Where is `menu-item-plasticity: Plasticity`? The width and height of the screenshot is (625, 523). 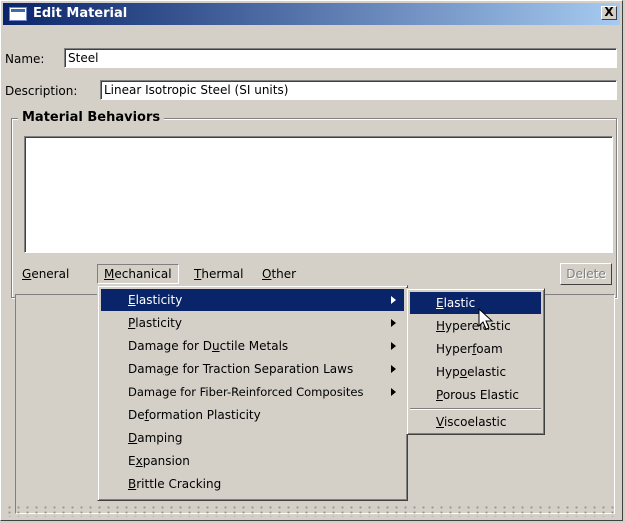 menu-item-plasticity: Plasticity is located at coordinates (252, 323).